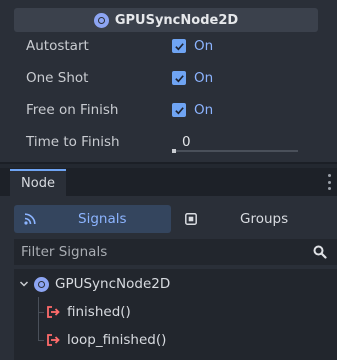  I want to click on tree-item-label: GPUSyncNode2D, so click(113, 284).